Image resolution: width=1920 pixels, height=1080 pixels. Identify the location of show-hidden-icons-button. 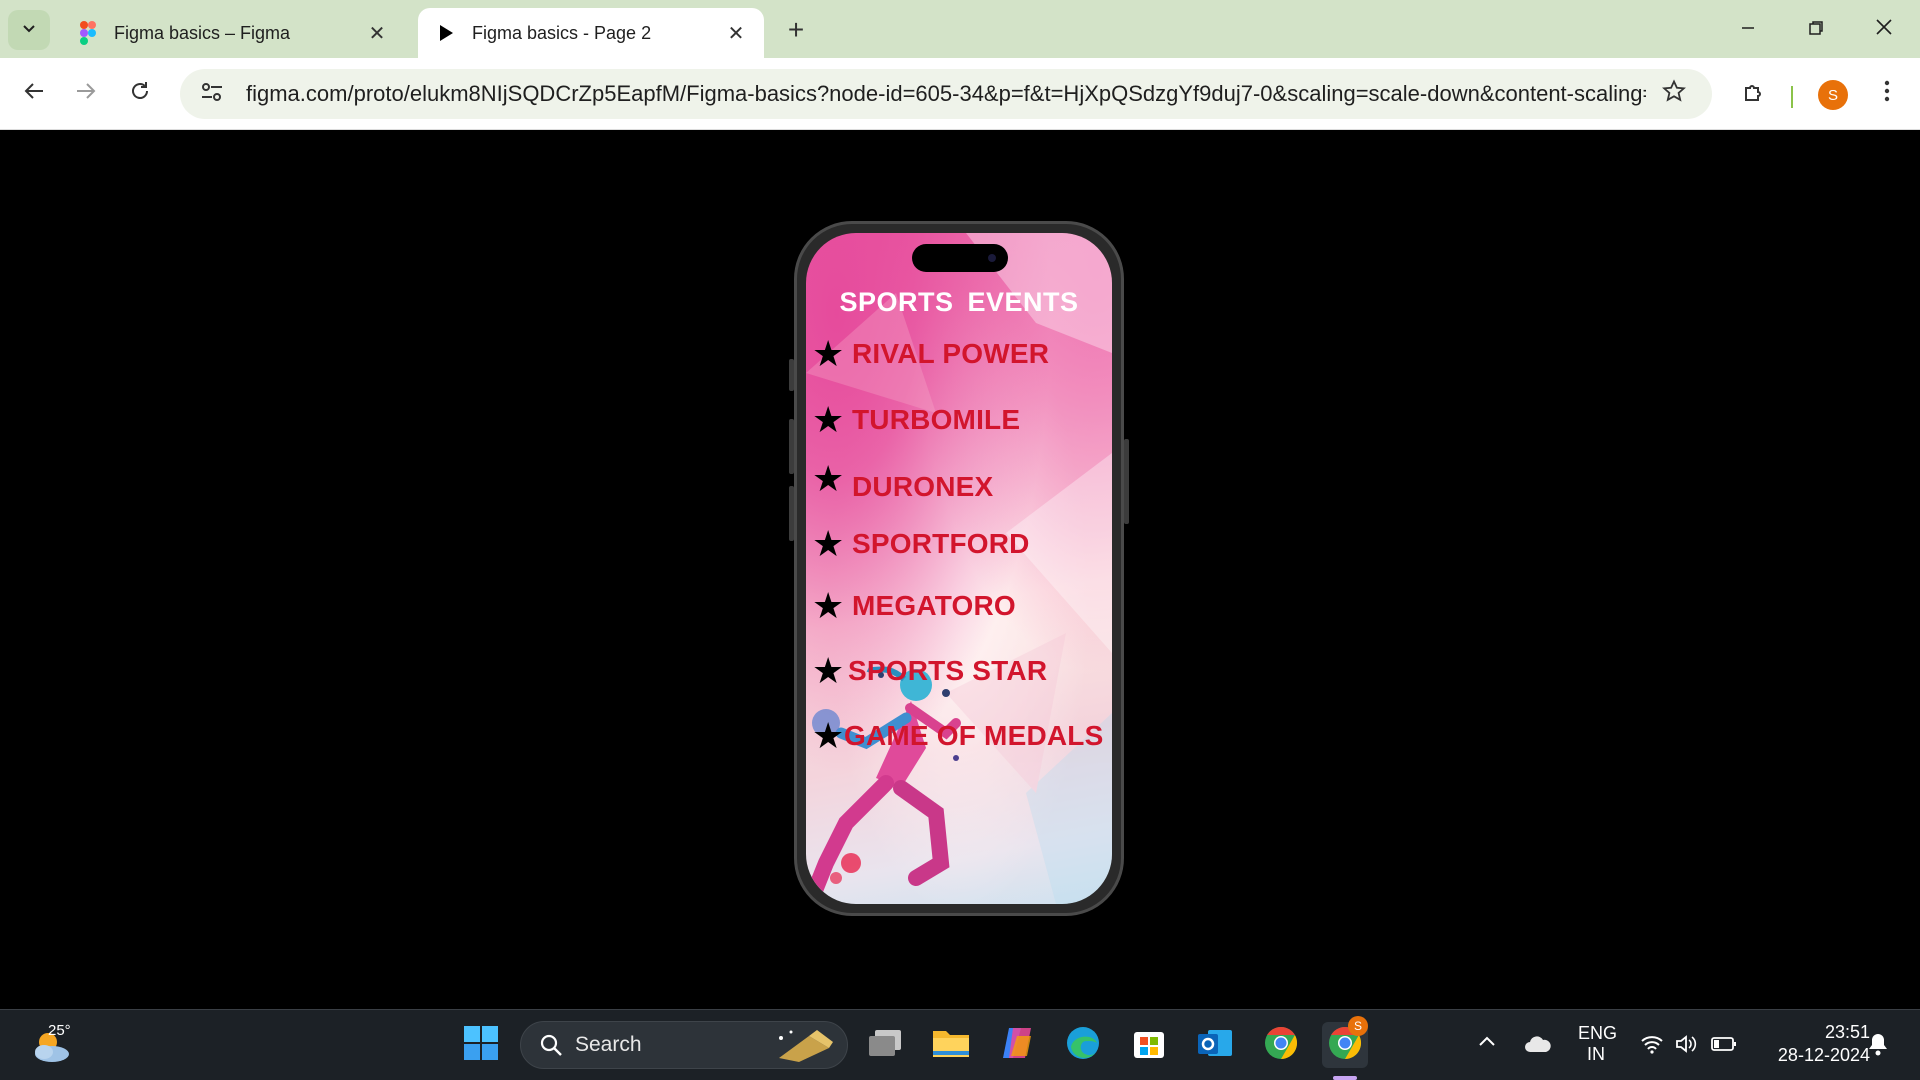
(1487, 1041).